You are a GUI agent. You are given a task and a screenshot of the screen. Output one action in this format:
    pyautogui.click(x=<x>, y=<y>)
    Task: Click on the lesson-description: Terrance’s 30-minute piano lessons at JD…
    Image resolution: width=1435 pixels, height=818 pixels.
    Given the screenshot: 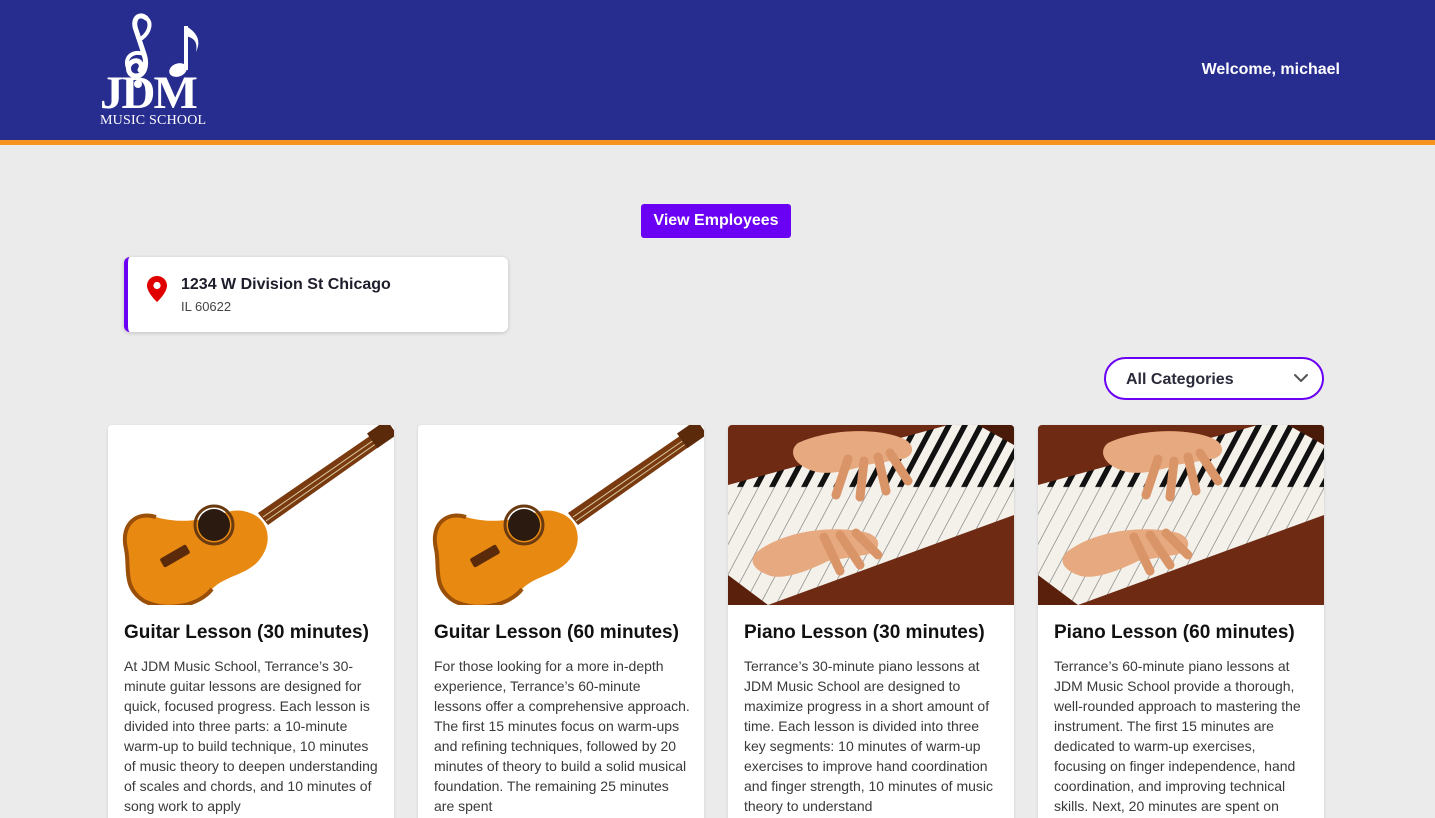 What is the action you would take?
    pyautogui.click(x=869, y=736)
    